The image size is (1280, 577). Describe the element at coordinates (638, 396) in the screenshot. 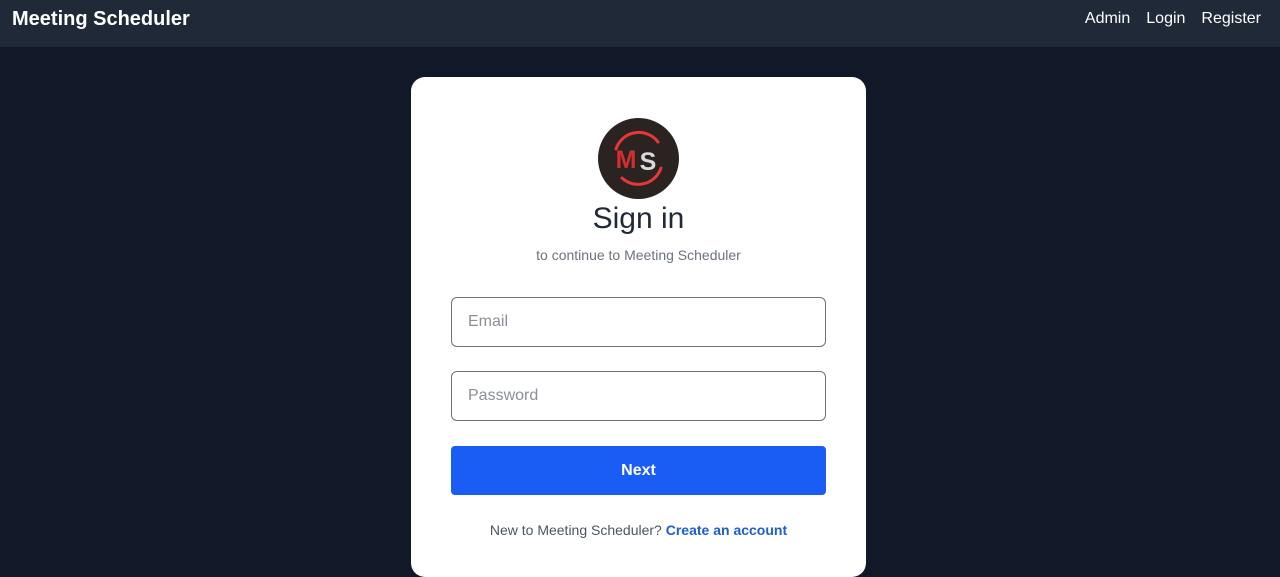

I see `password-field` at that location.